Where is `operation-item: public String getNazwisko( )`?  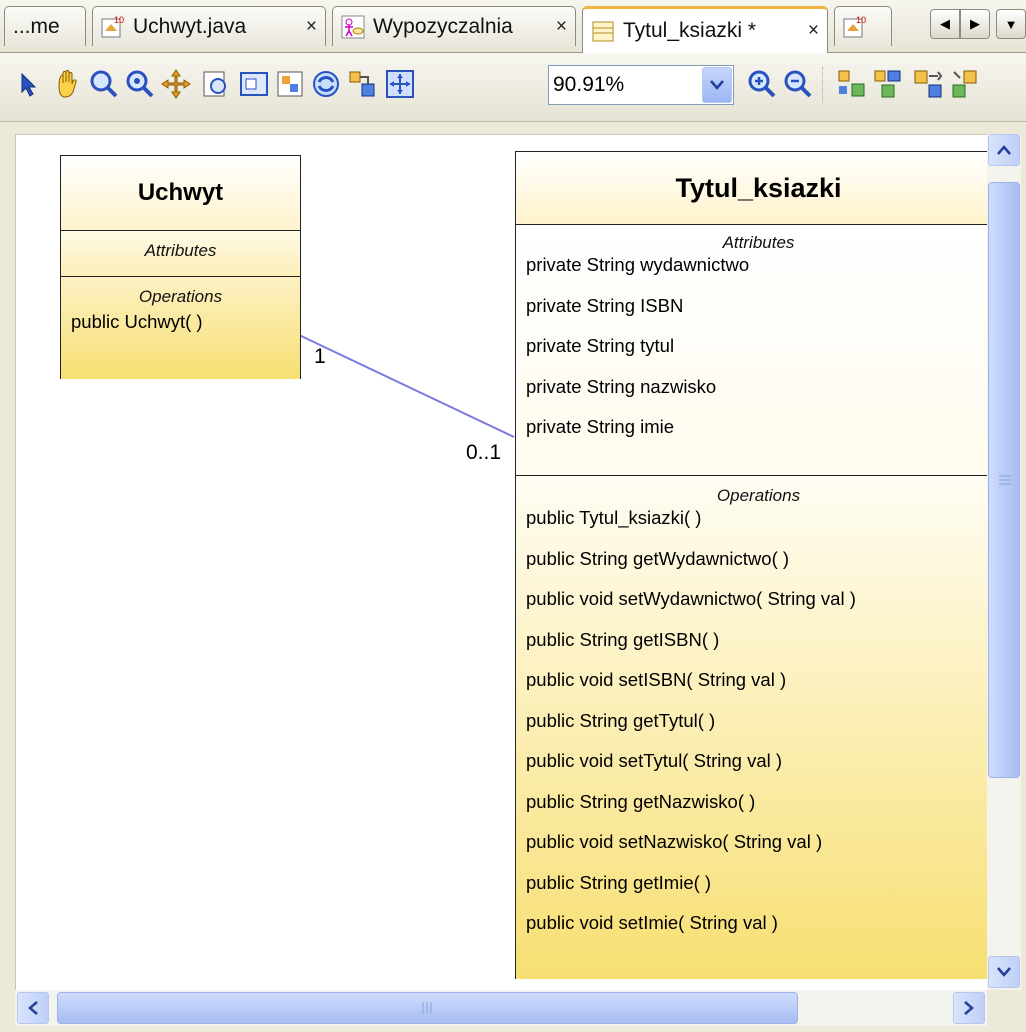
operation-item: public String getNazwisko( ) is located at coordinates (763, 802).